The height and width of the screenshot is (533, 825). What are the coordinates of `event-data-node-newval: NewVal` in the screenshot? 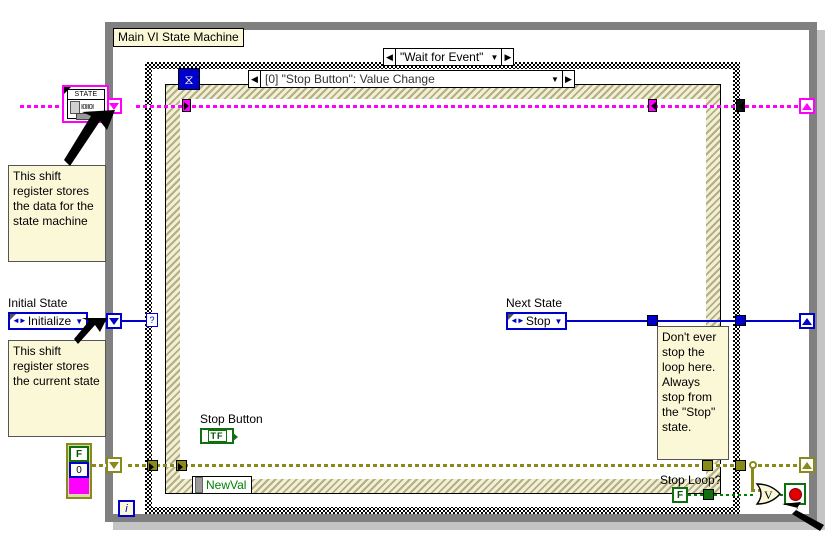 It's located at (222, 485).